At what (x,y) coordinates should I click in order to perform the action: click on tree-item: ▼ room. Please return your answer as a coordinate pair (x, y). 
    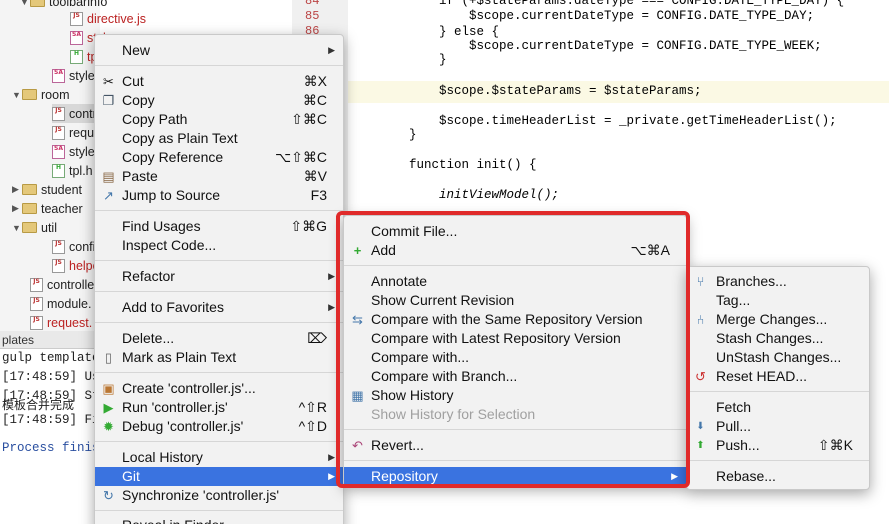
    Looking at the image, I should click on (40, 94).